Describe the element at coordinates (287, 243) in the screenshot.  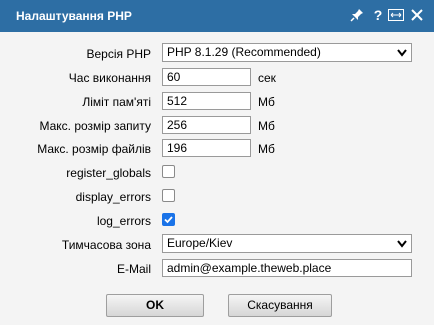
I see `timezone-select: Europe/Kiev` at that location.